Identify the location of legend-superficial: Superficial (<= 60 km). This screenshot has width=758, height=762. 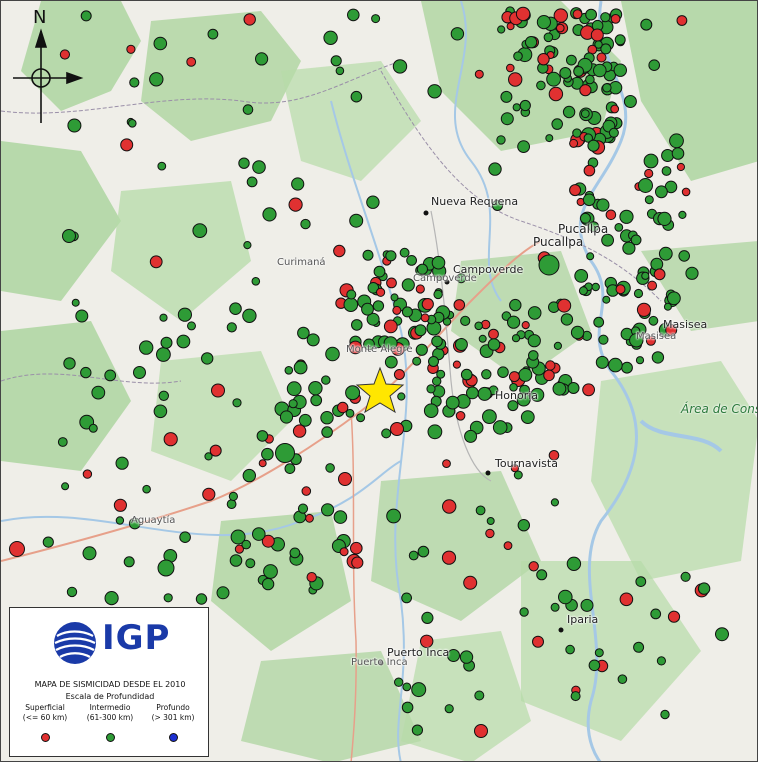
(45, 713).